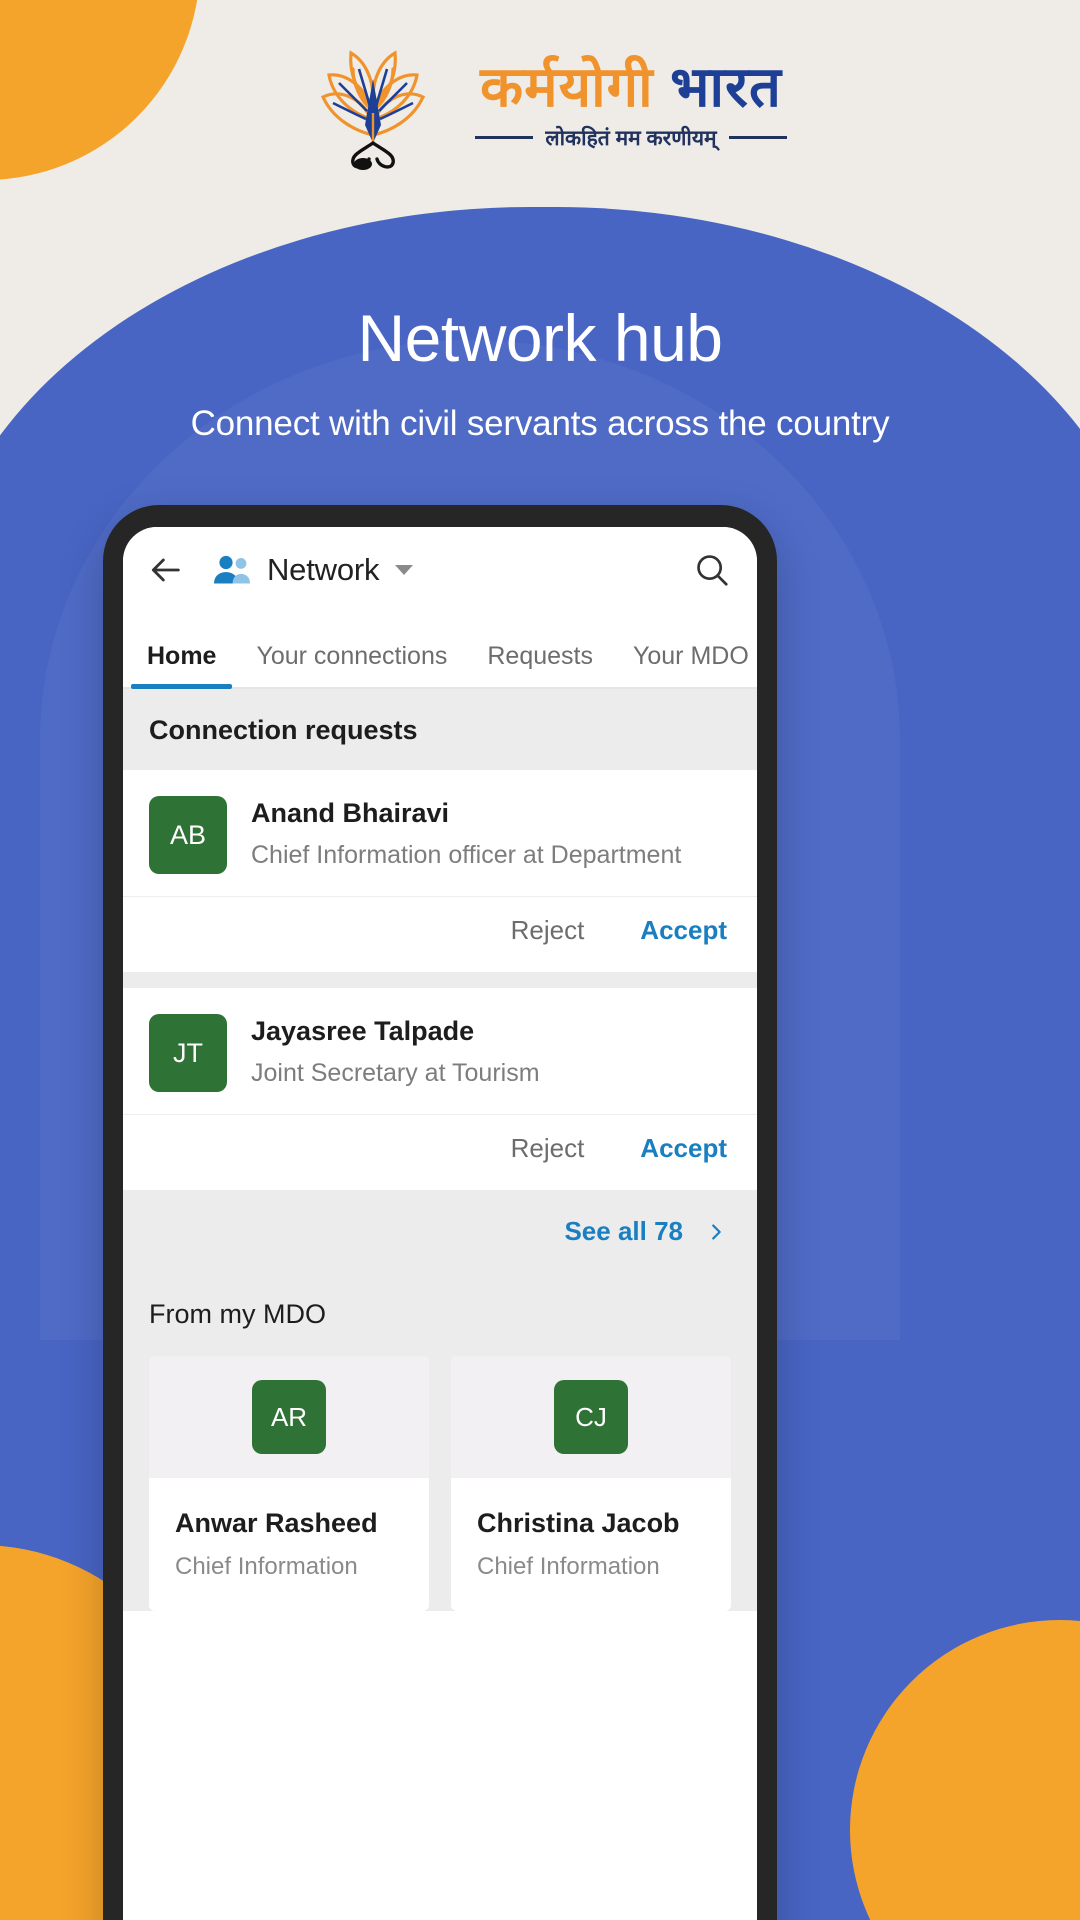  What do you see at coordinates (540, 664) in the screenshot?
I see `tab-requests: Requests` at bounding box center [540, 664].